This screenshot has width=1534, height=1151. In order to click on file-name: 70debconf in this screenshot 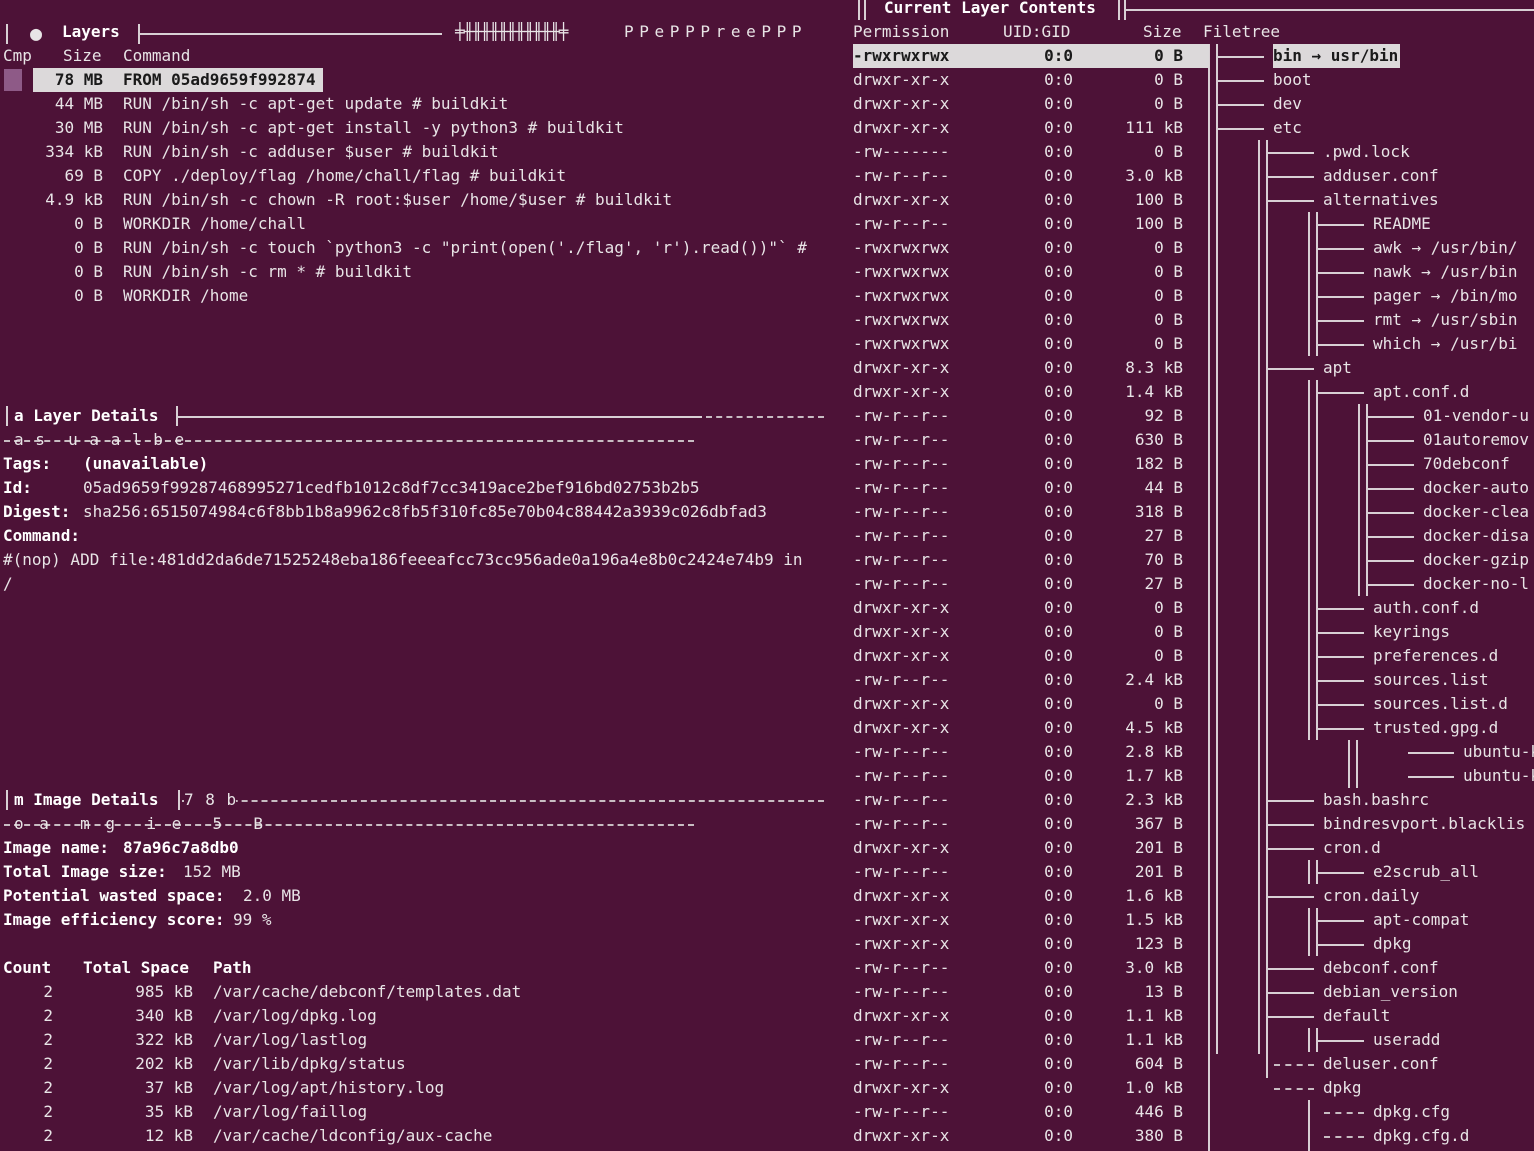, I will do `click(1466, 464)`.